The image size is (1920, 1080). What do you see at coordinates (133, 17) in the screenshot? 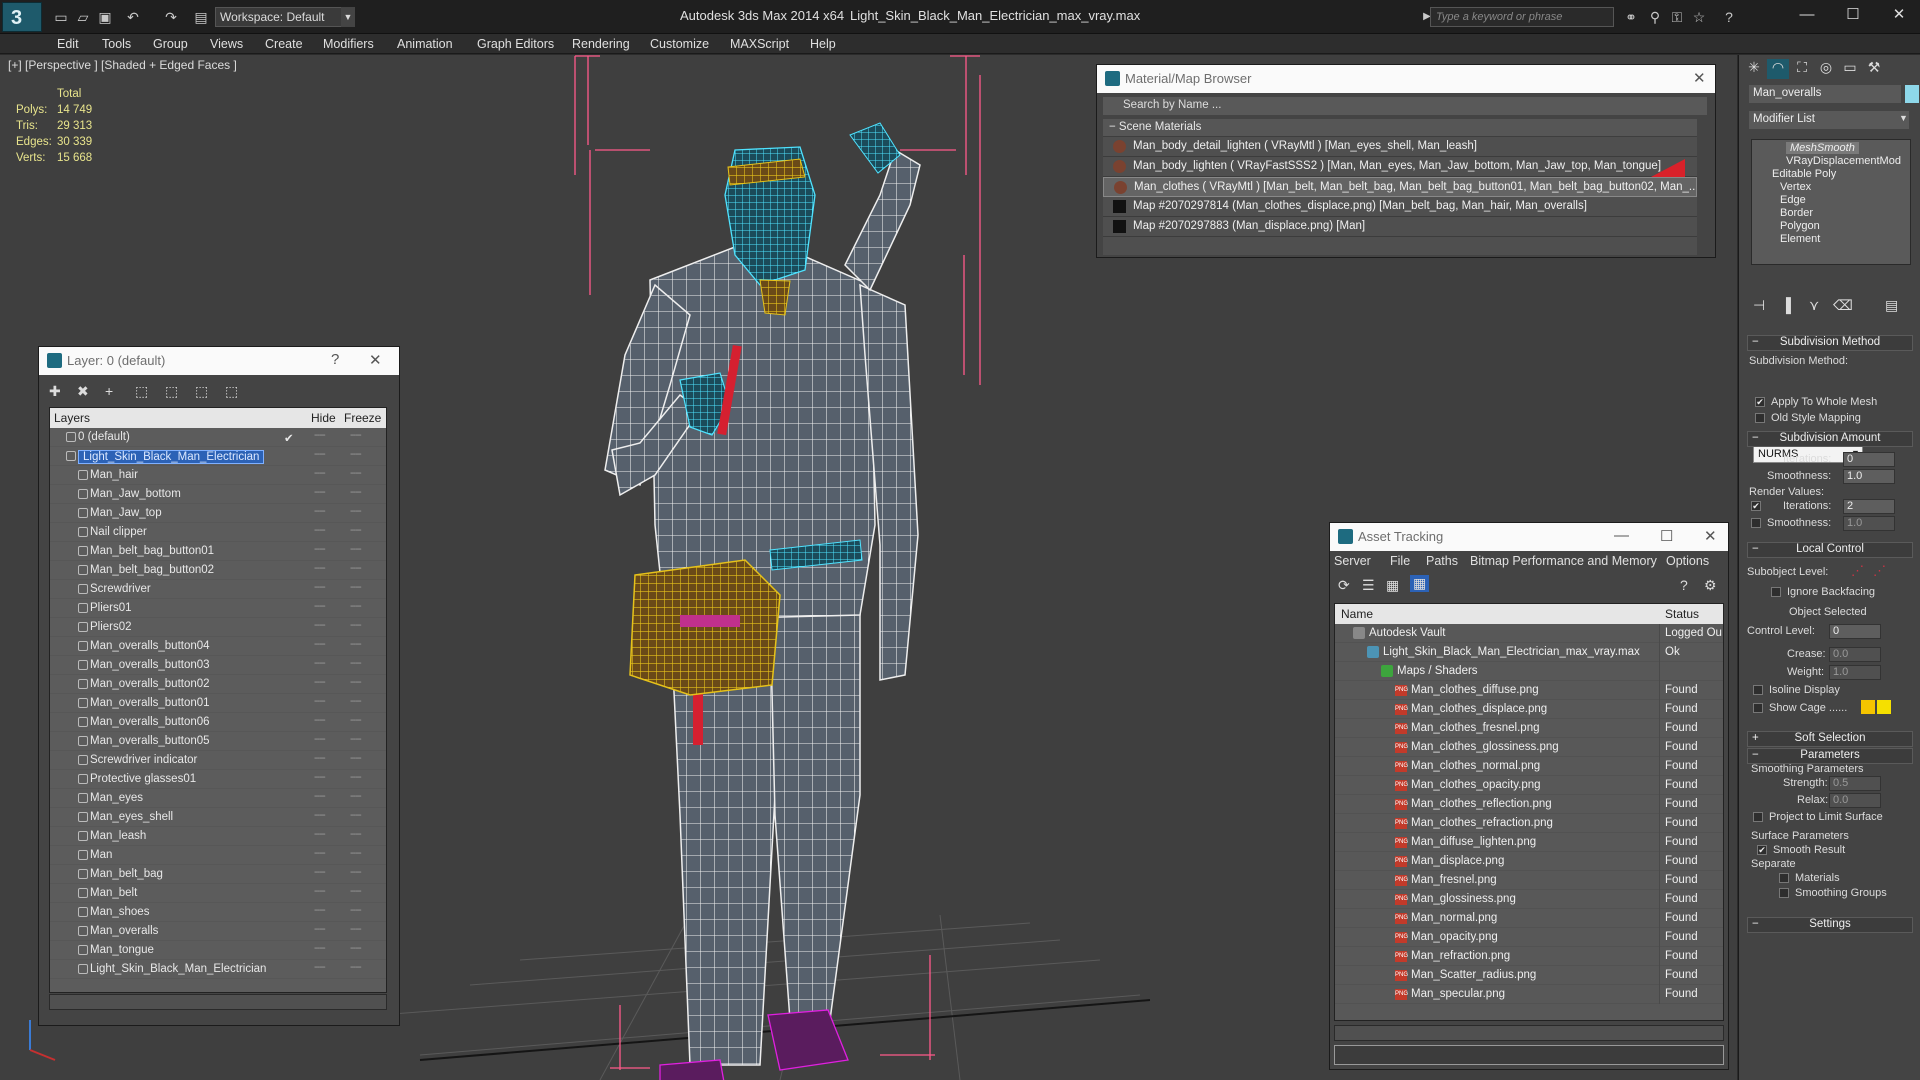
I see `undo-icon: ↶` at bounding box center [133, 17].